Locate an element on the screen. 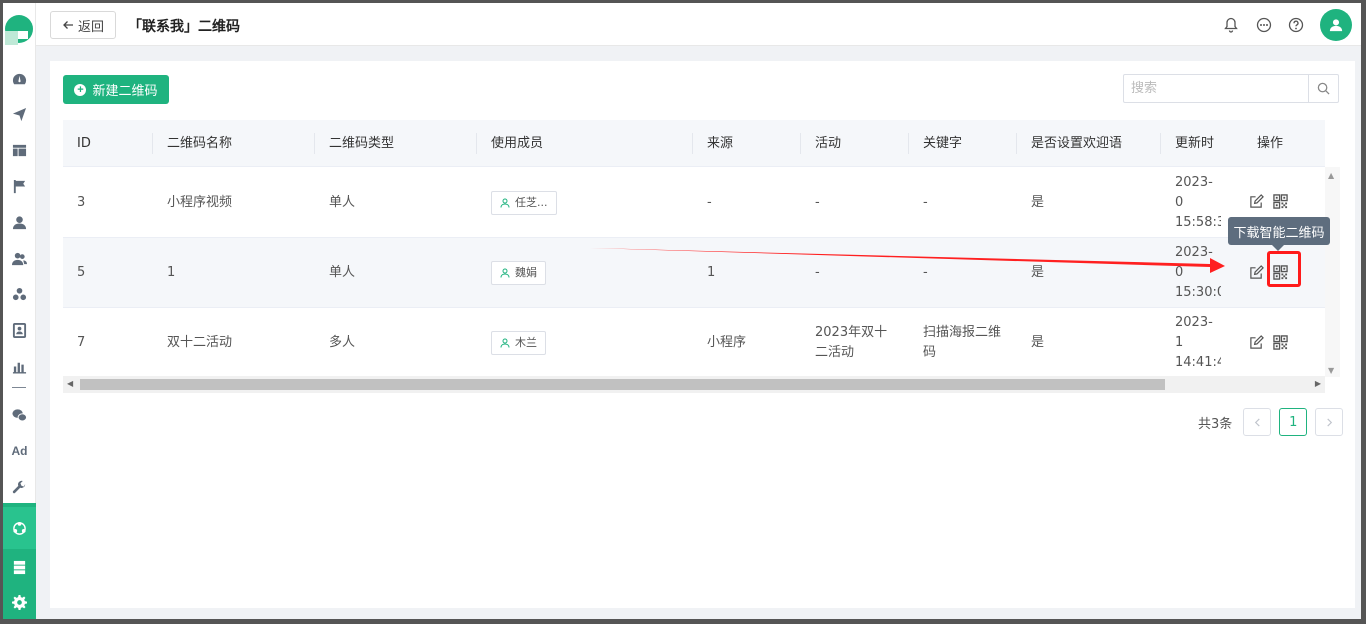  users-icon is located at coordinates (19, 258).